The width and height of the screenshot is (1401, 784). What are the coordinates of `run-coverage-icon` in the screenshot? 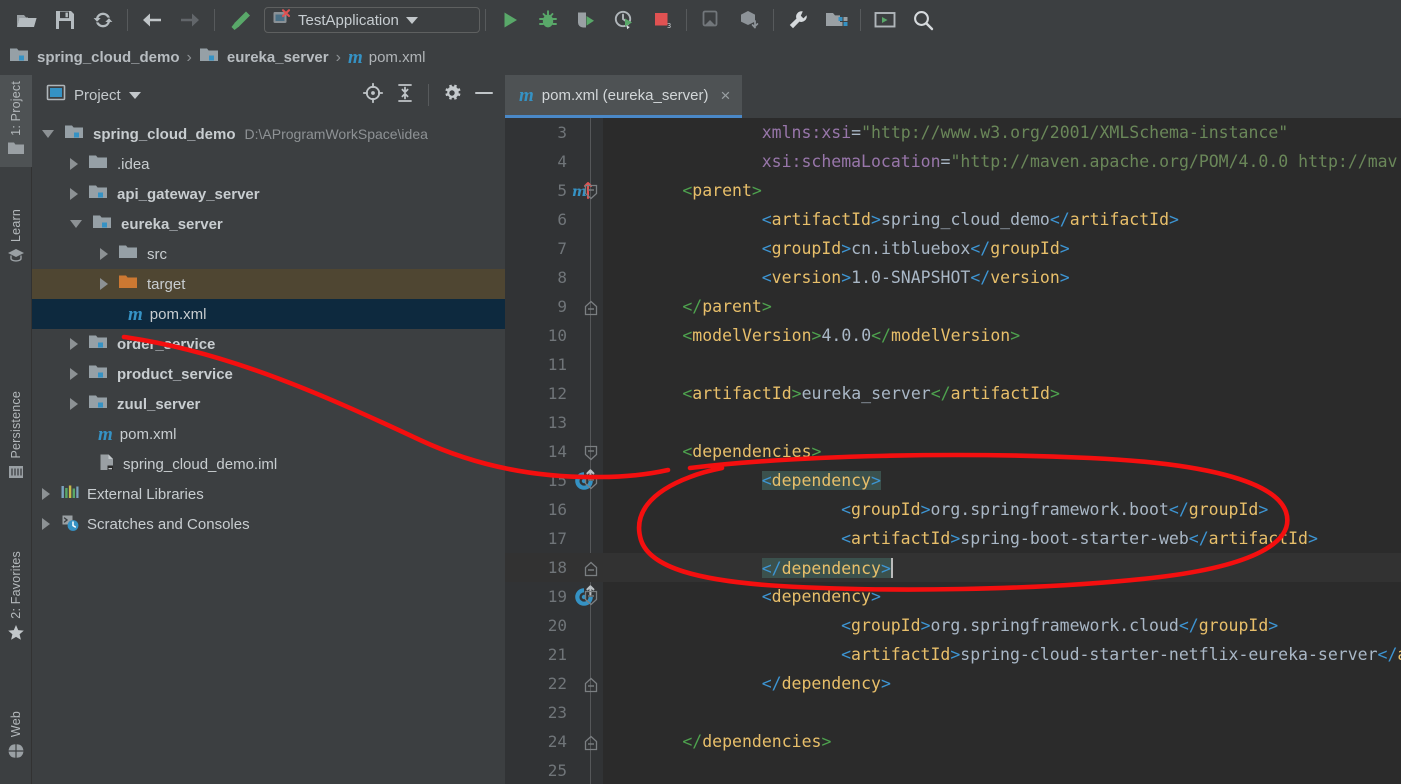 It's located at (586, 20).